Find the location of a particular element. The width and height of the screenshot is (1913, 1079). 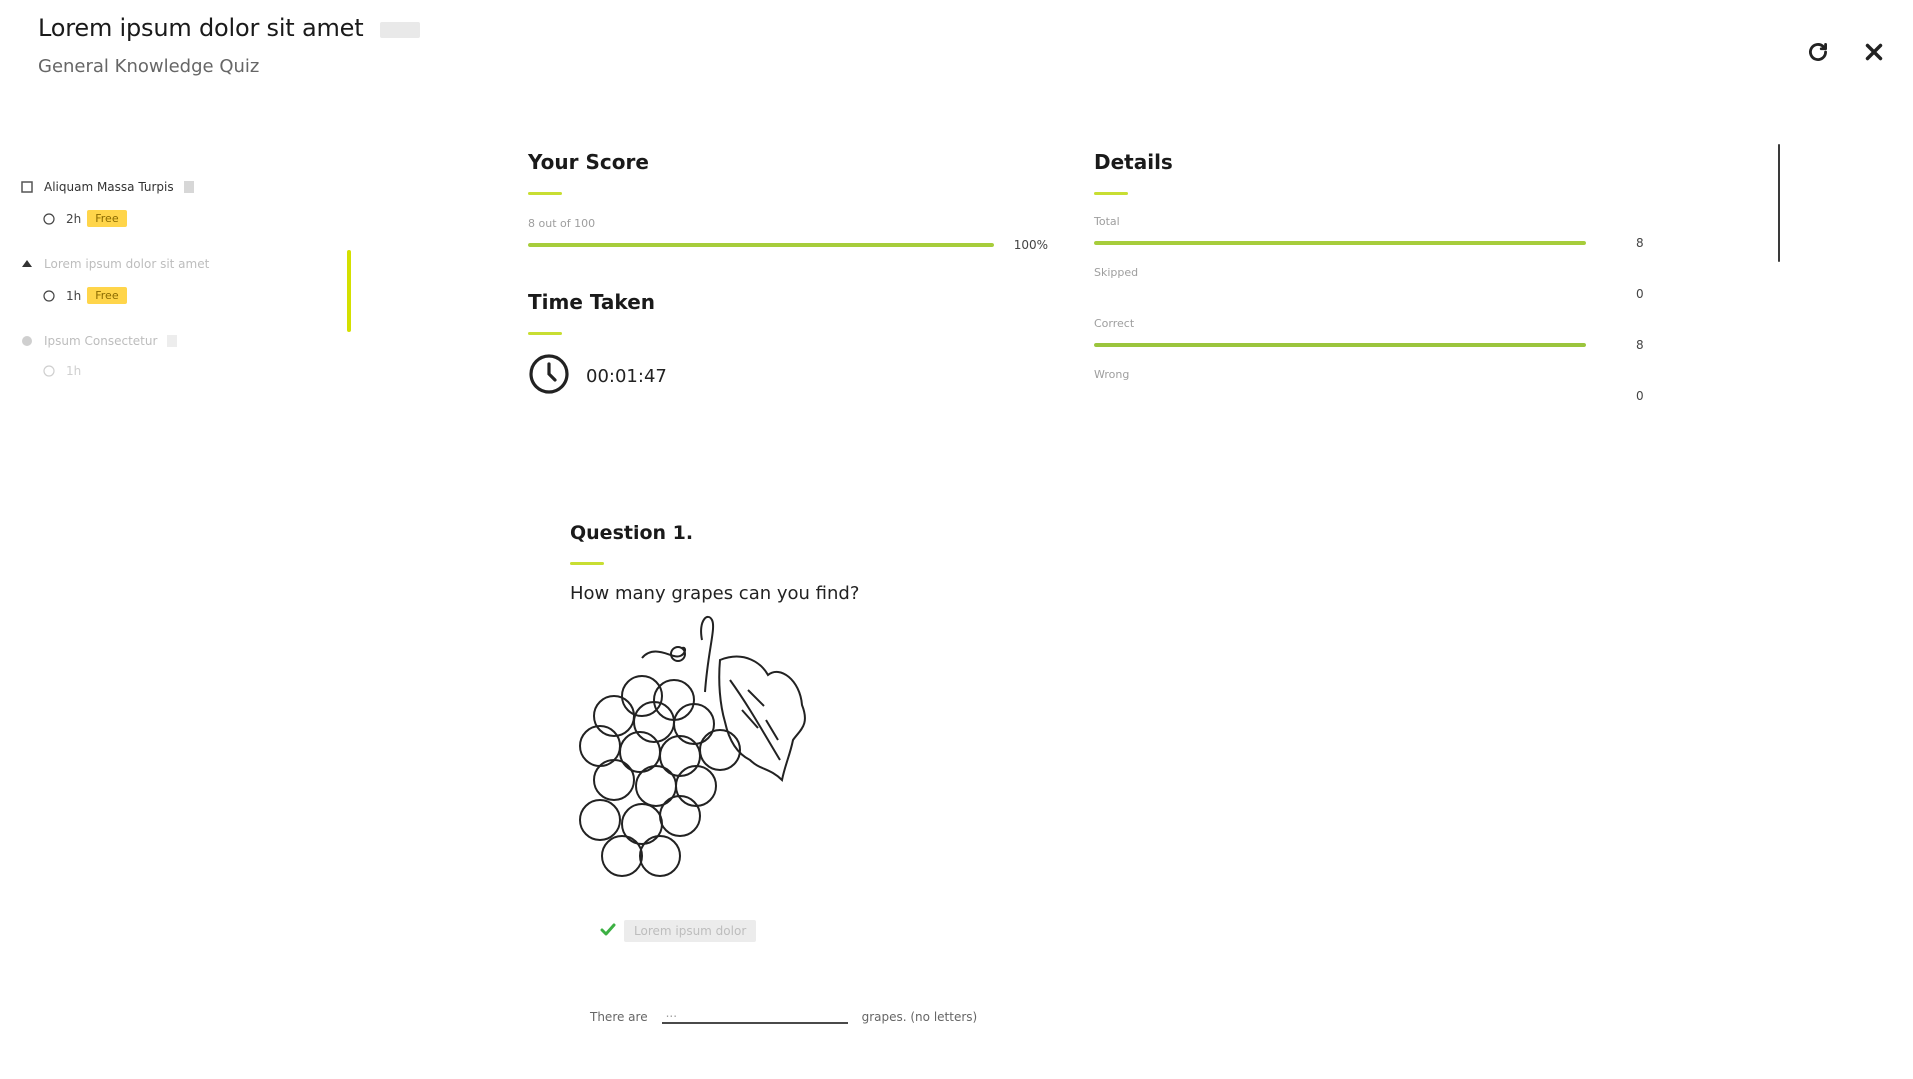

sidebar-item-1: 2h Free is located at coordinates (125, 218).